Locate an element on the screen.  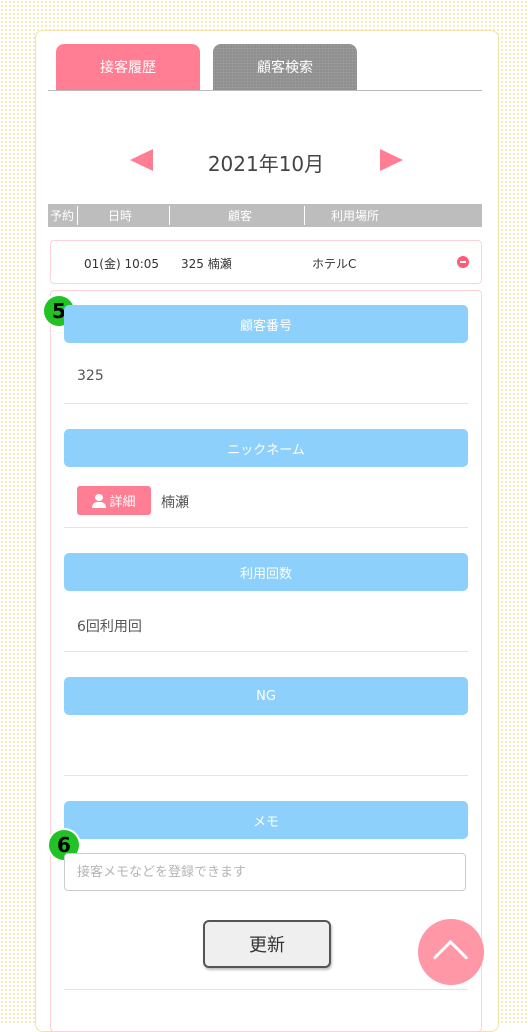
month-label: 2021年10月 is located at coordinates (266, 164).